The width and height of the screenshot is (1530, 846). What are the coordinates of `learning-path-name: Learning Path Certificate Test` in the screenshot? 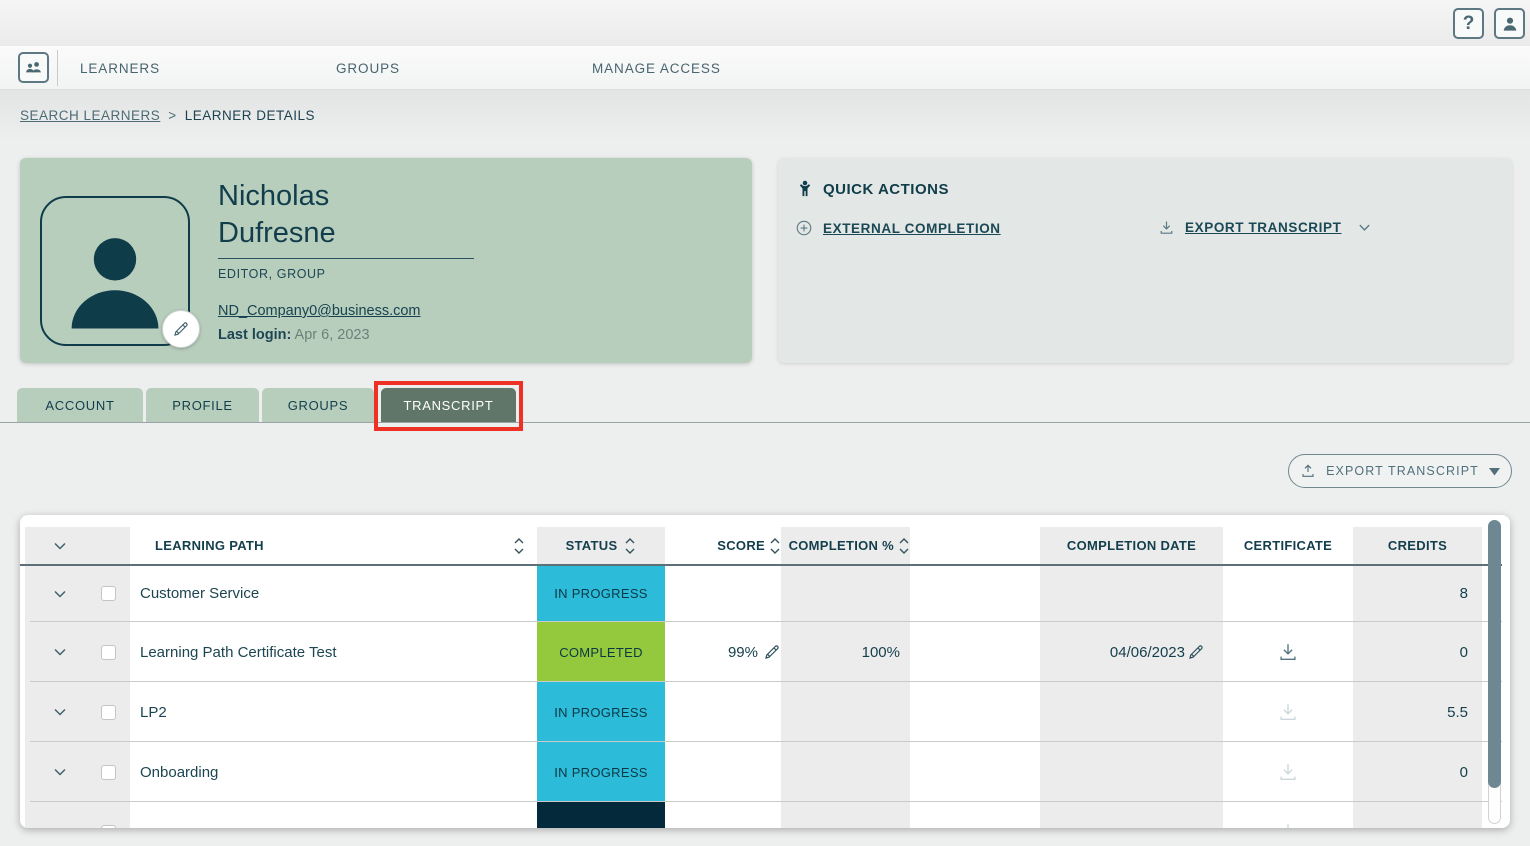 It's located at (238, 652).